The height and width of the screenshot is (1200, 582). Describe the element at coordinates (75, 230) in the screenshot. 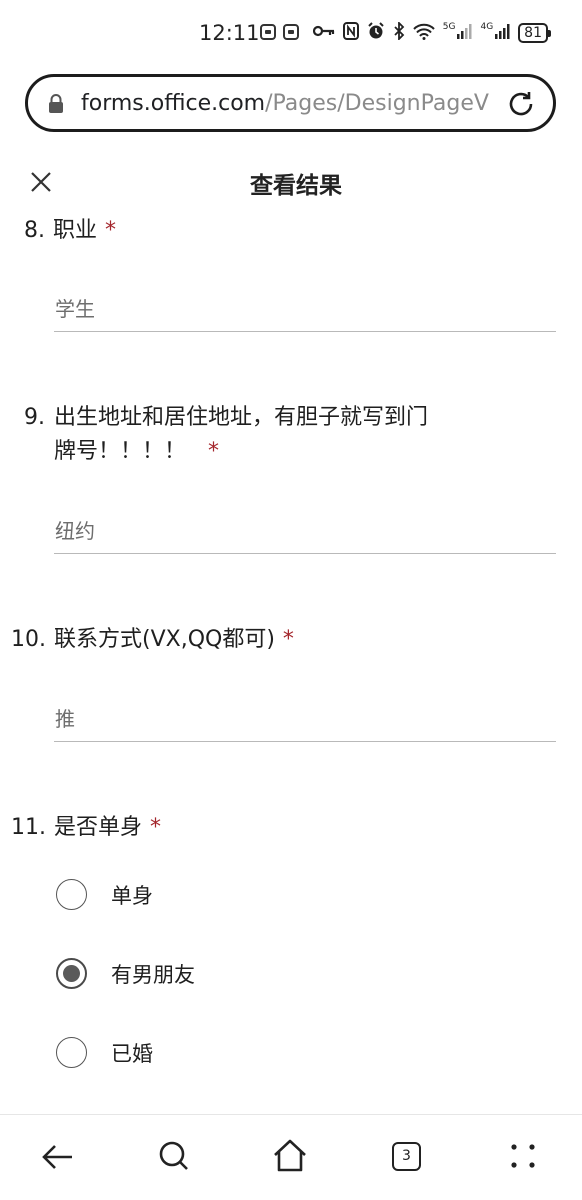

I see `question-text: 职业` at that location.